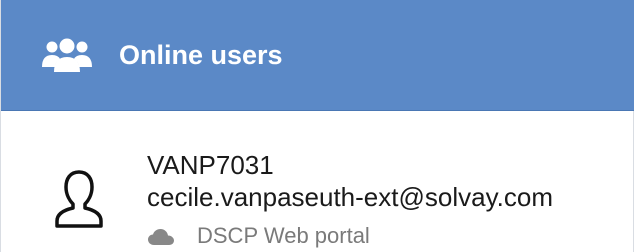 The image size is (634, 252). What do you see at coordinates (210, 165) in the screenshot?
I see `user-id: VANP7031` at bounding box center [210, 165].